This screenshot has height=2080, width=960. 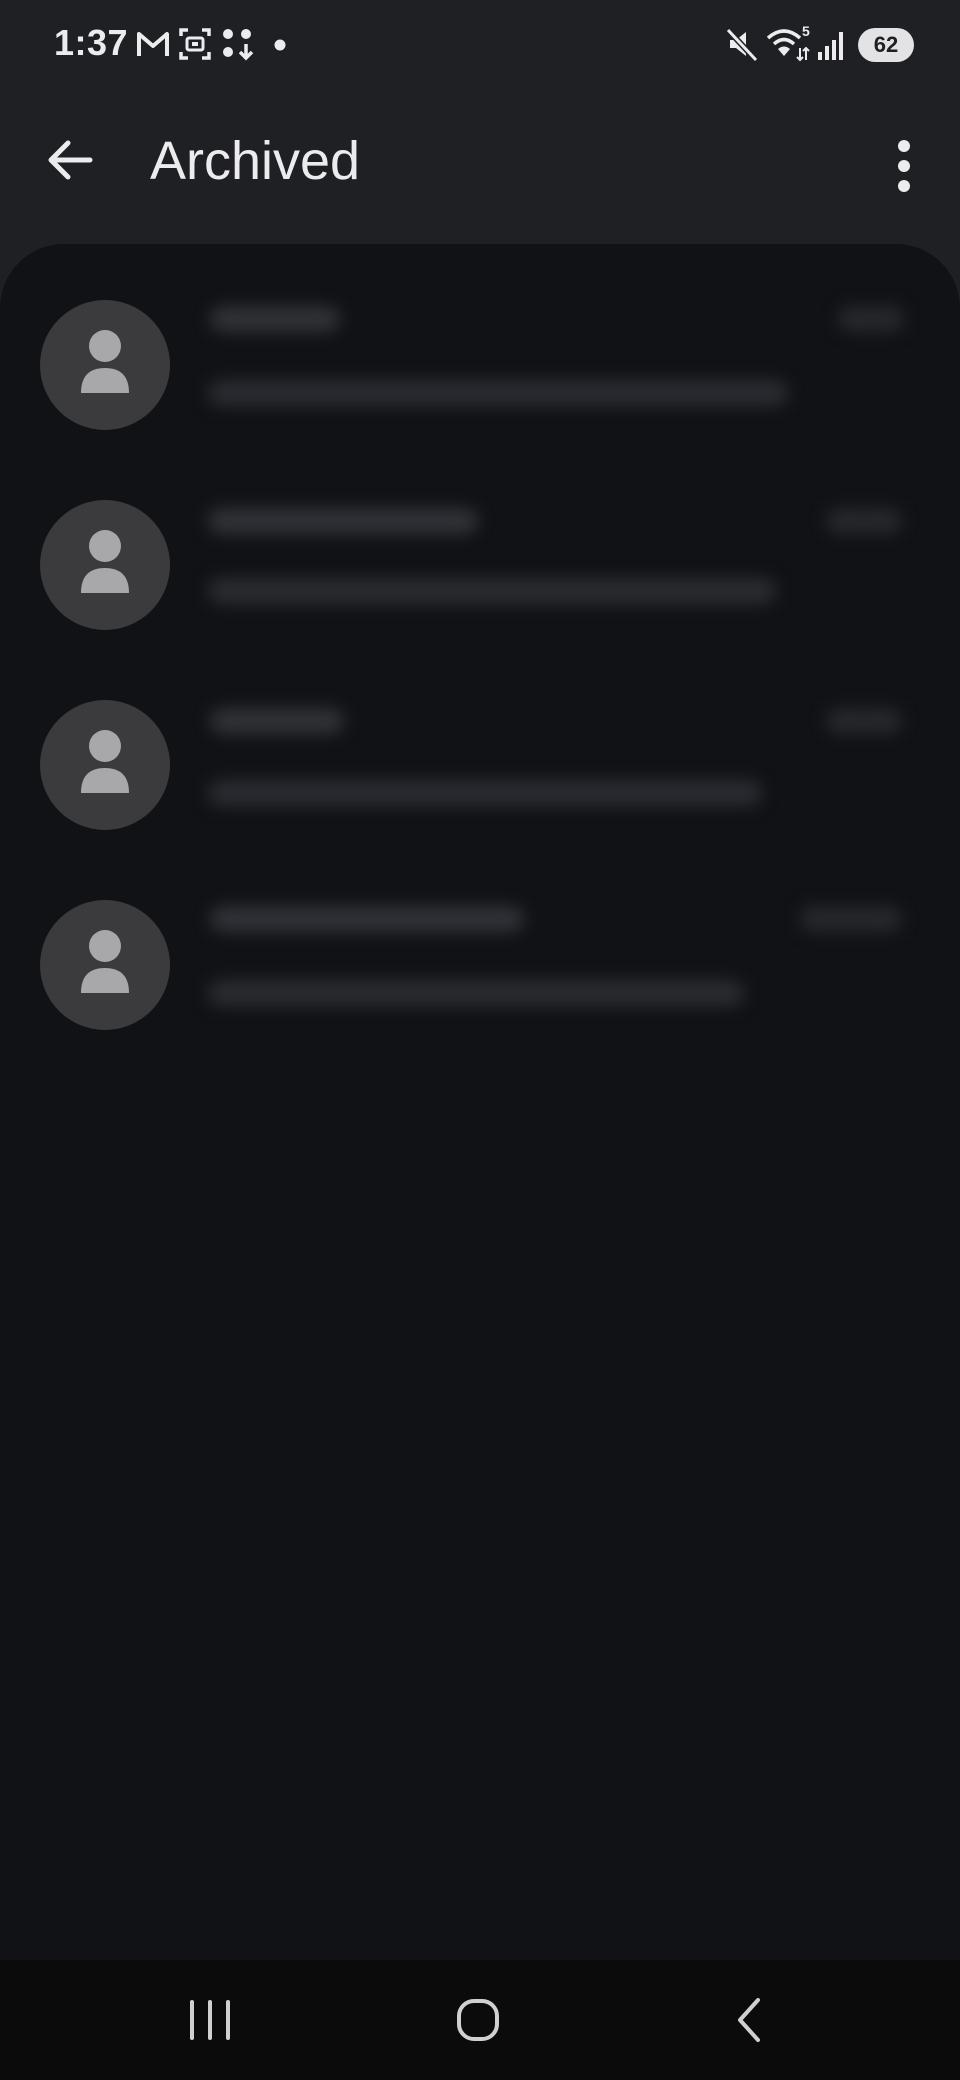 I want to click on recent-apps-button, so click(x=210, y=2020).